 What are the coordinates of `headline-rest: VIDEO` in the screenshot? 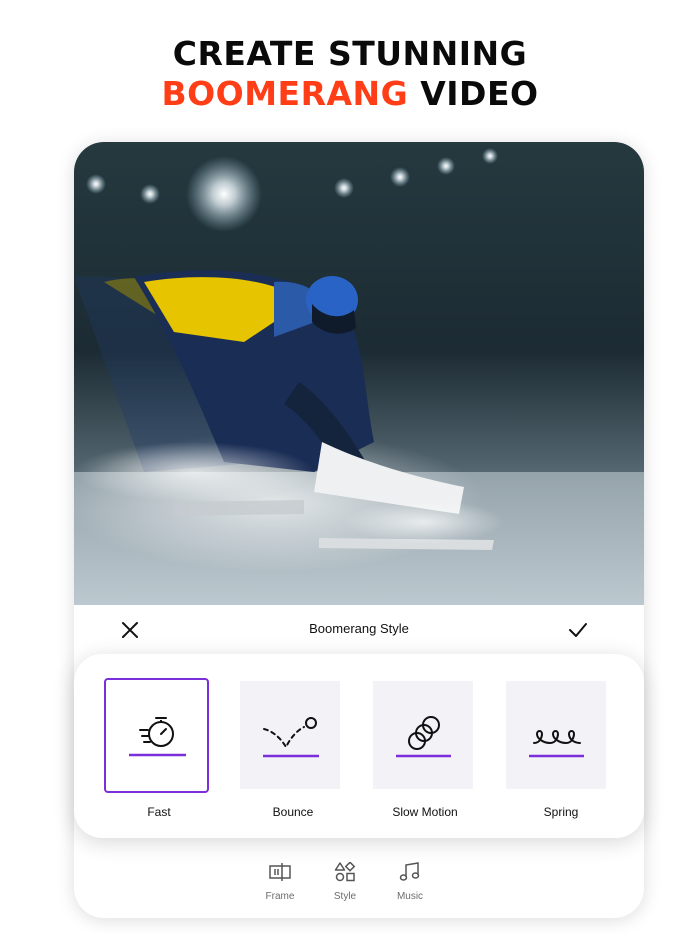 It's located at (473, 93).